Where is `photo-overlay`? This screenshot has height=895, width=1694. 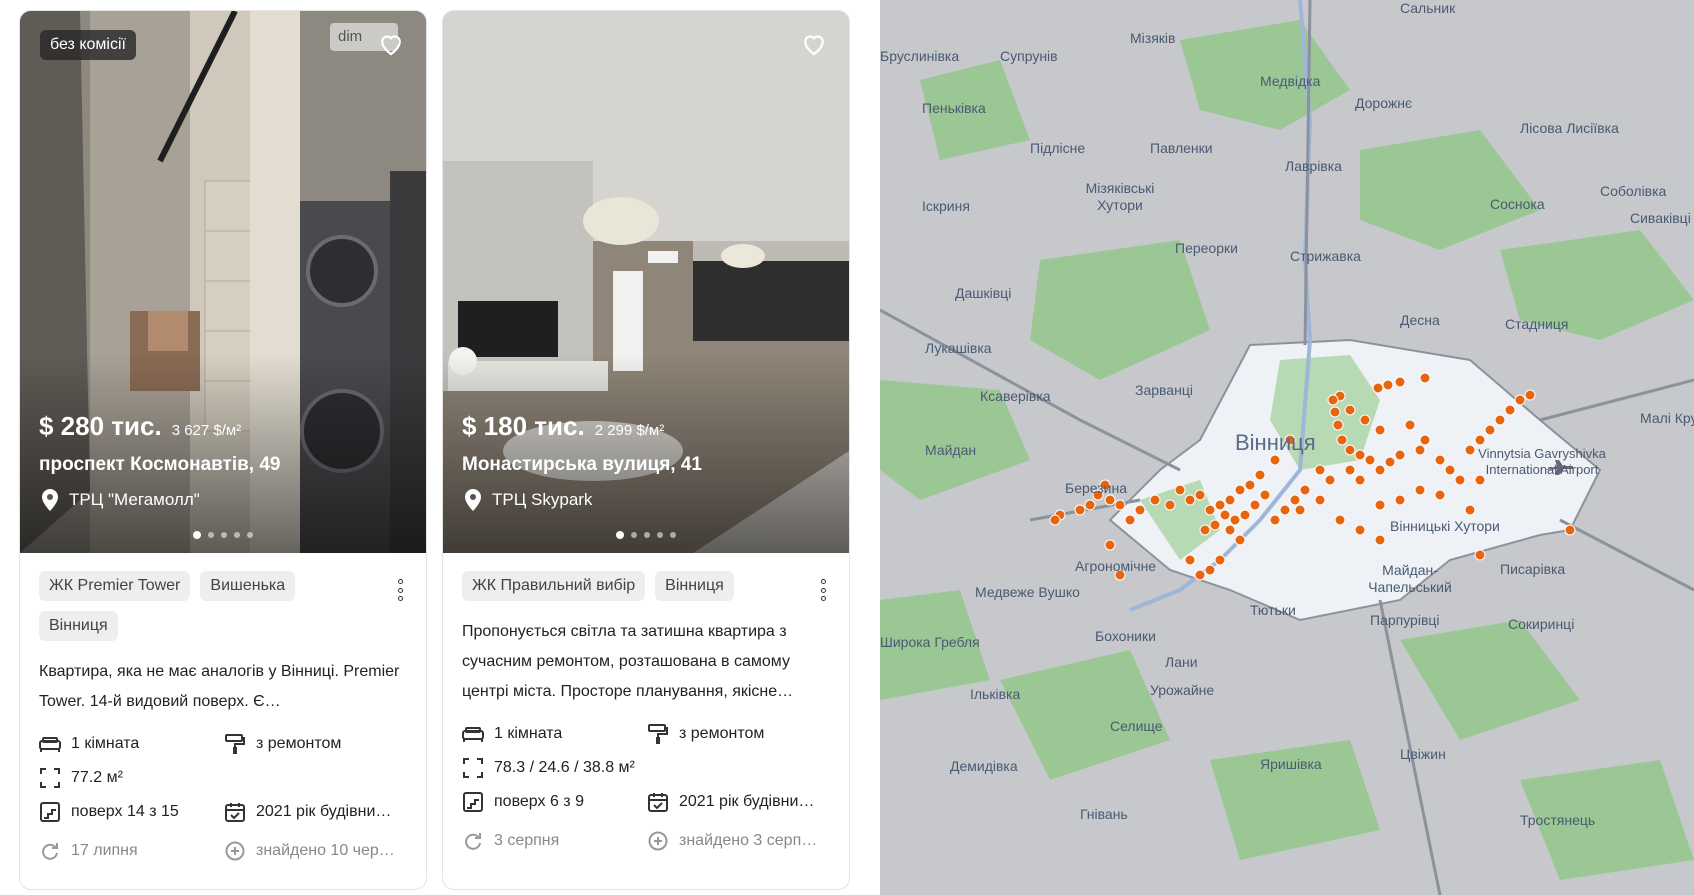 photo-overlay is located at coordinates (646, 453).